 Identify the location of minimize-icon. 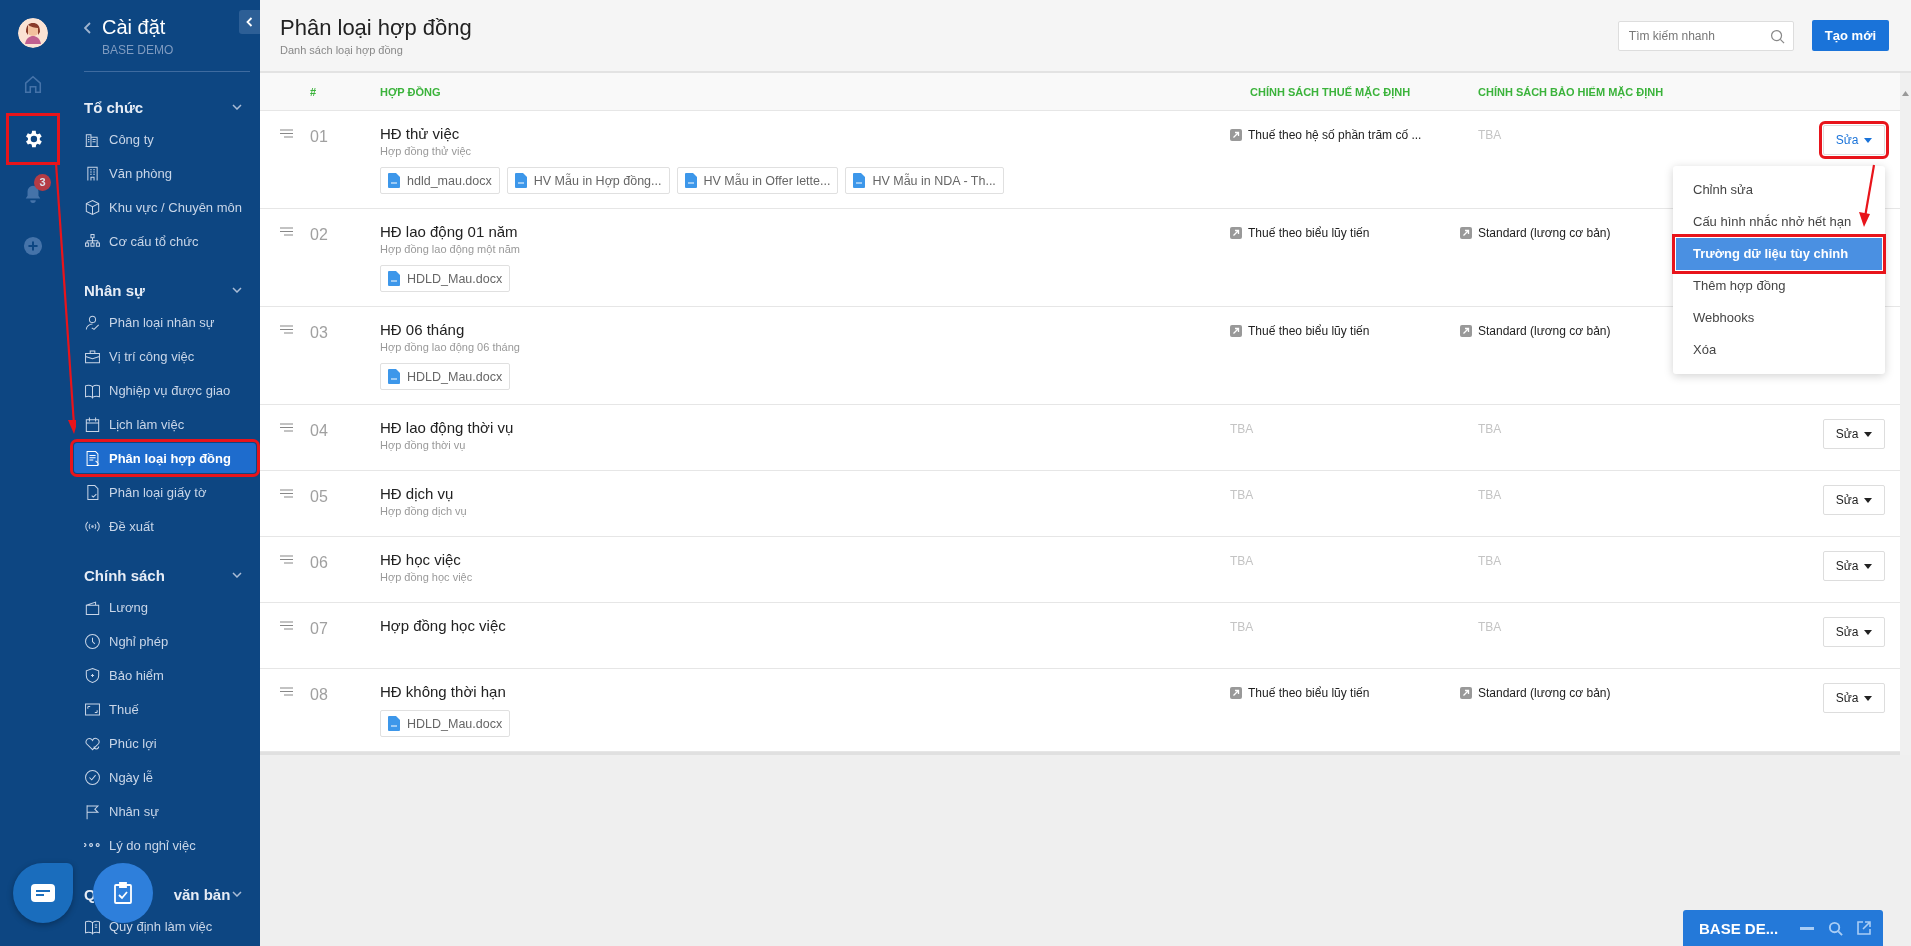
(1807, 928).